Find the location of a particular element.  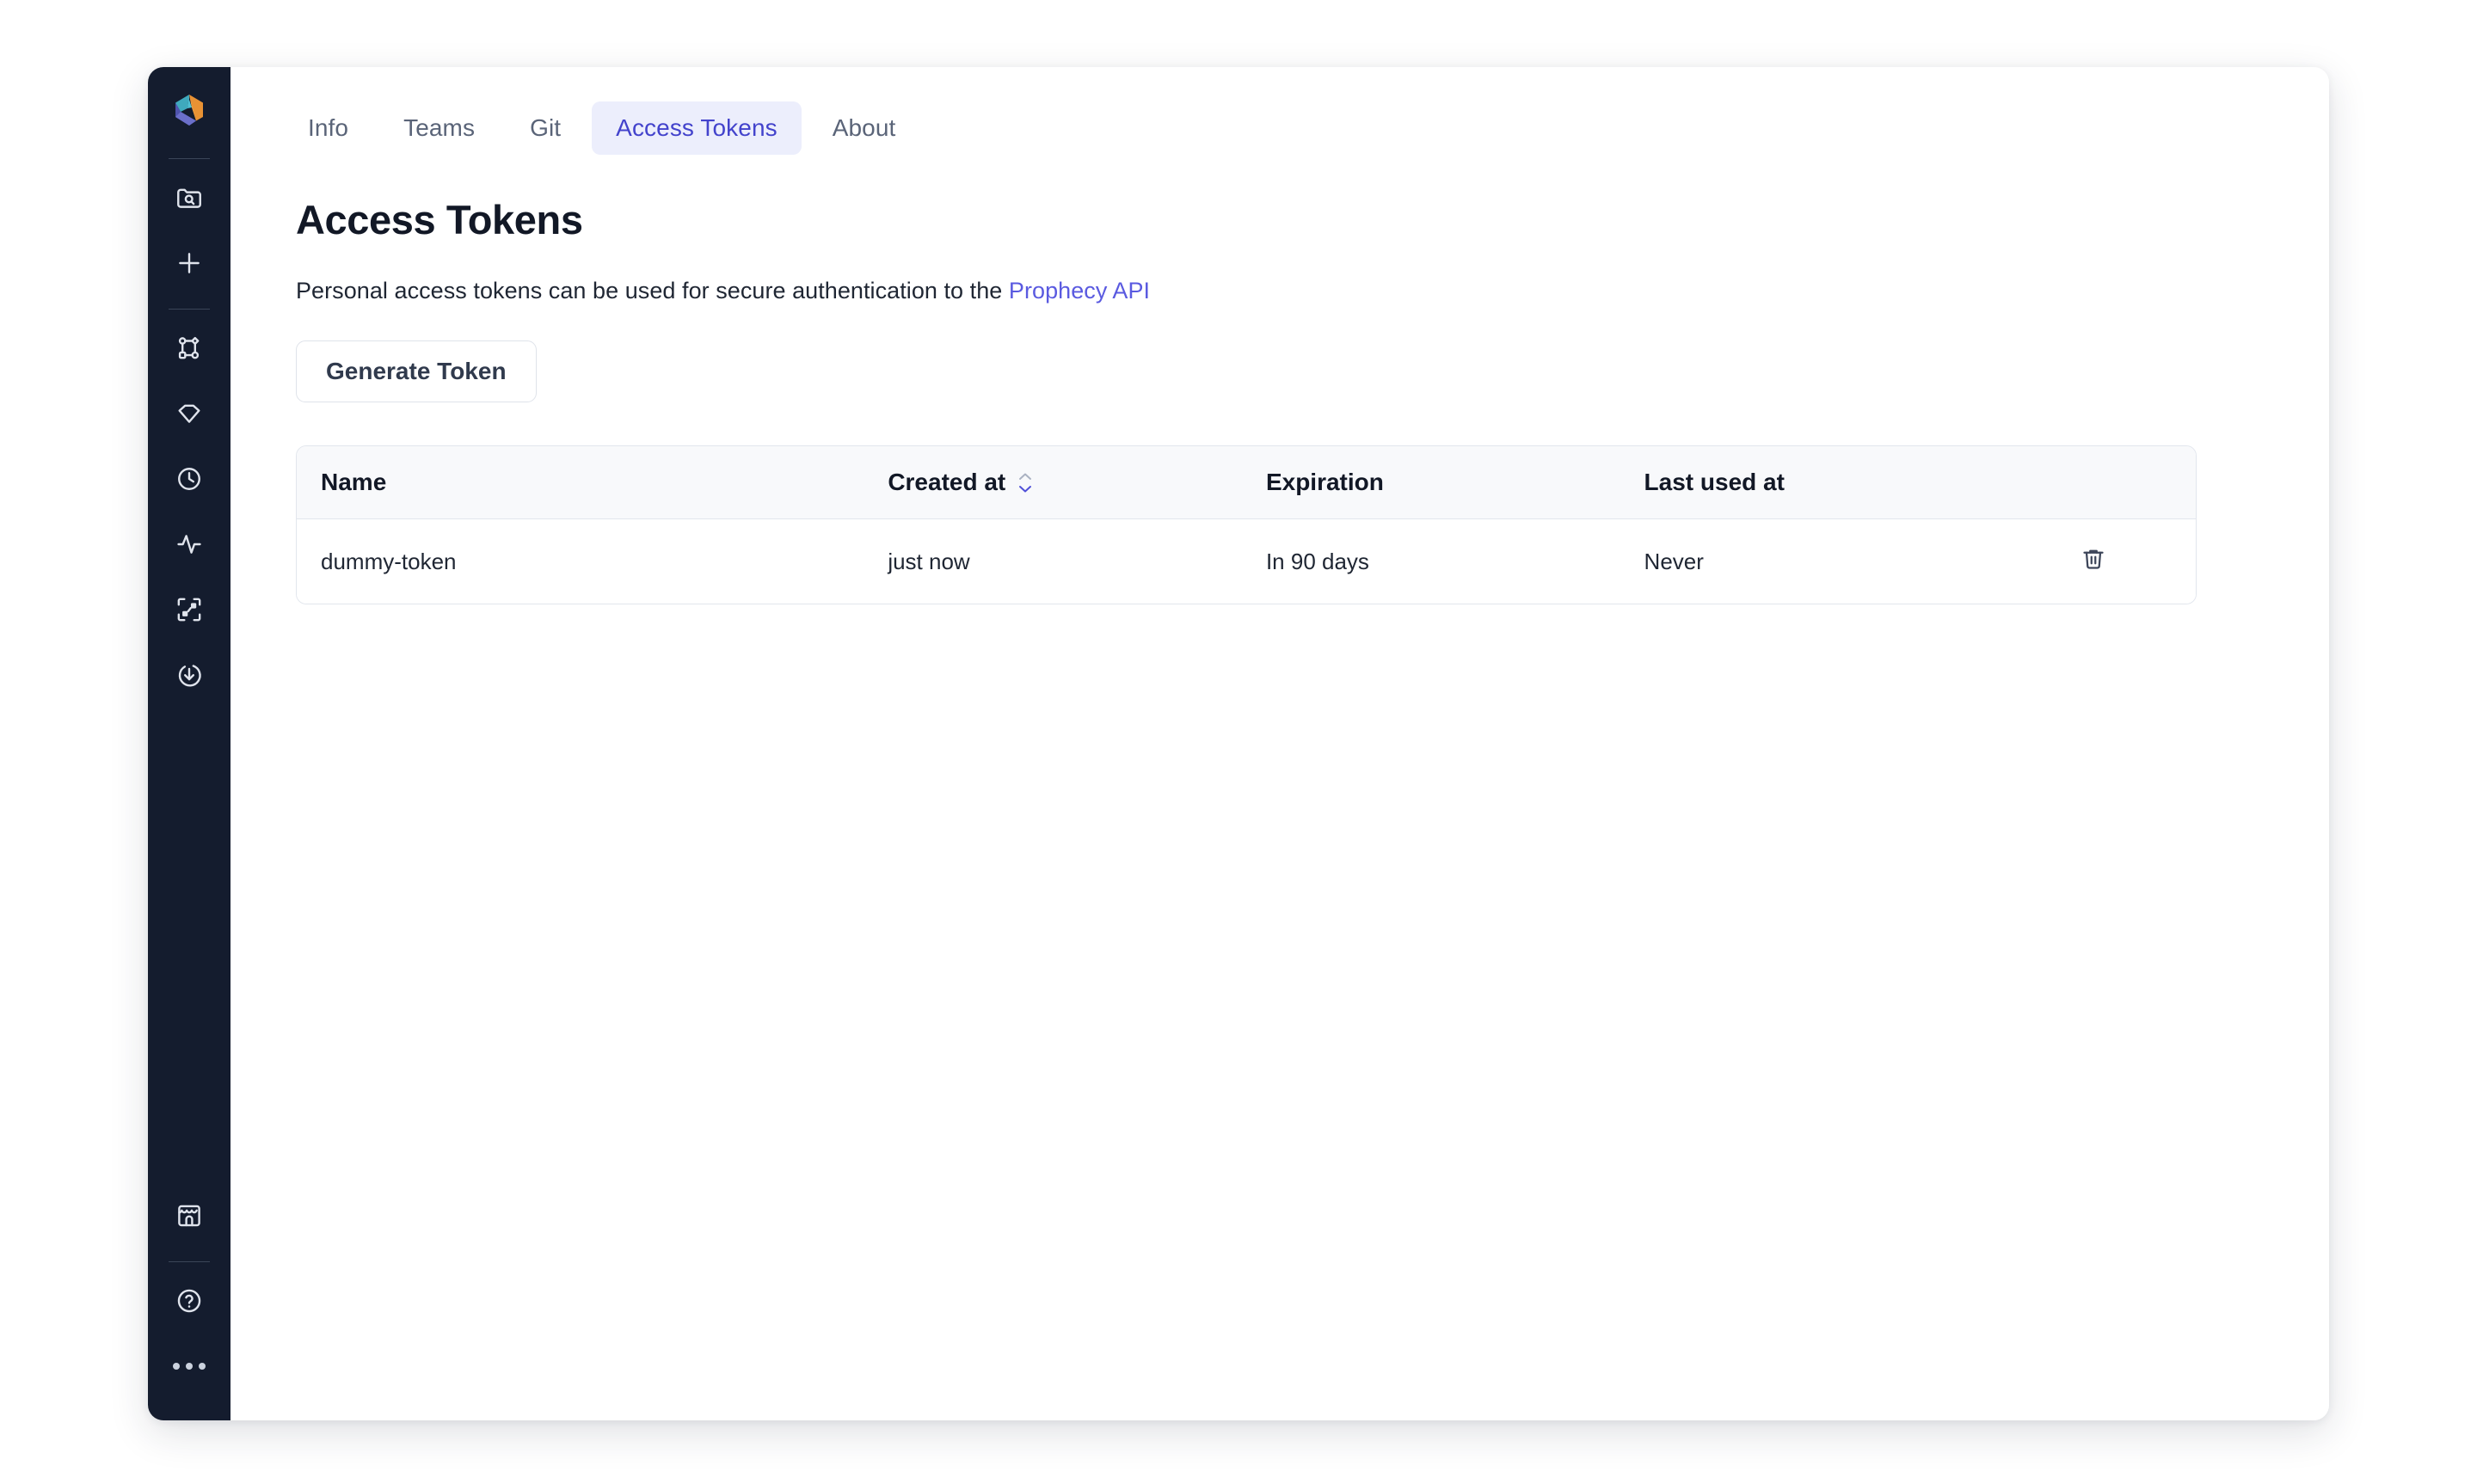

tab-access-tokens: Access Tokens is located at coordinates (697, 128).